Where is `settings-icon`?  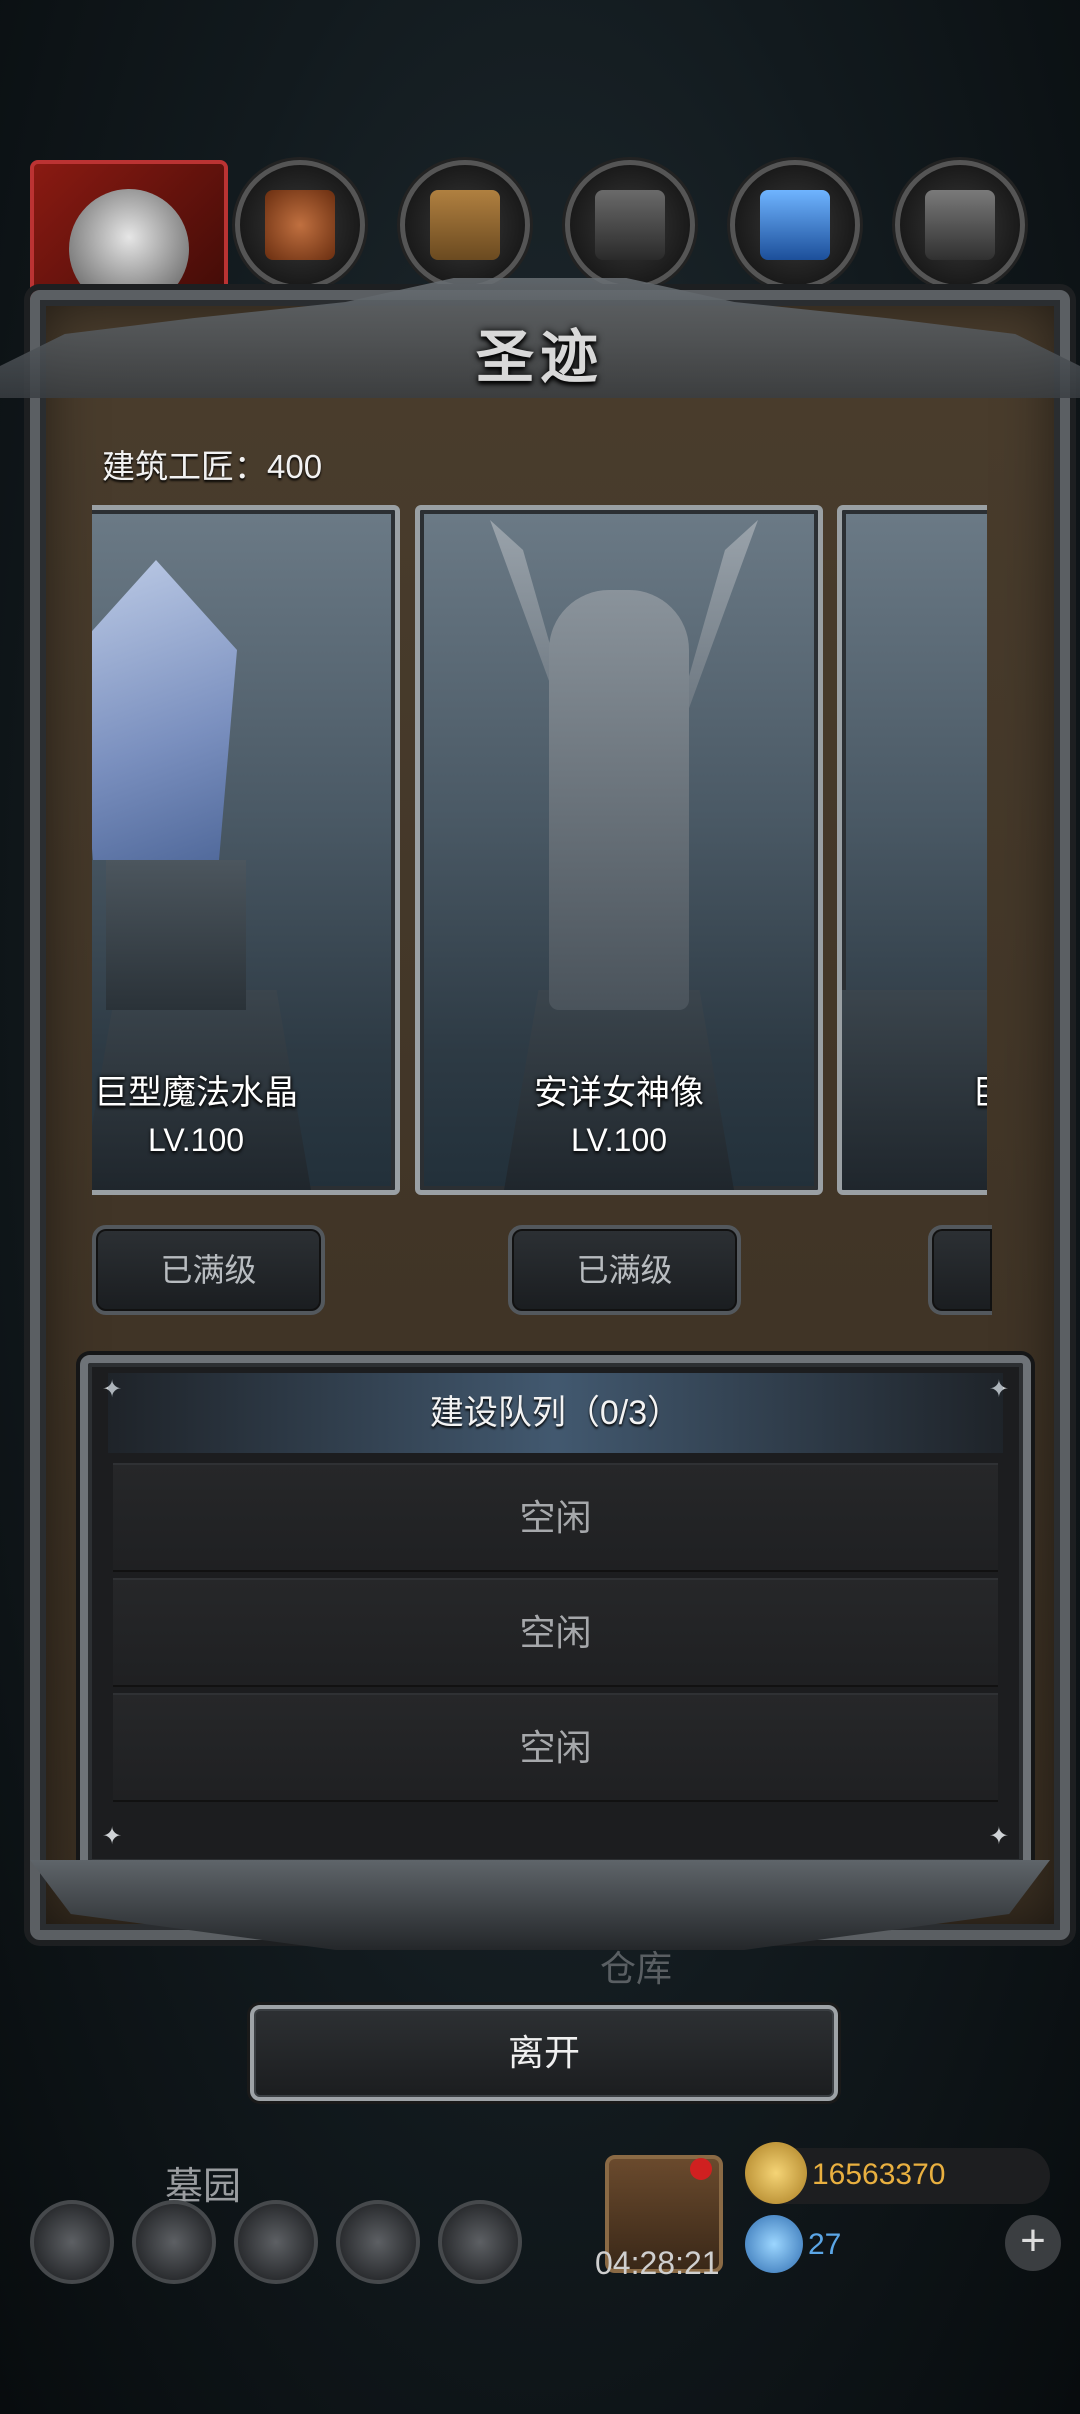
settings-icon is located at coordinates (72, 2242).